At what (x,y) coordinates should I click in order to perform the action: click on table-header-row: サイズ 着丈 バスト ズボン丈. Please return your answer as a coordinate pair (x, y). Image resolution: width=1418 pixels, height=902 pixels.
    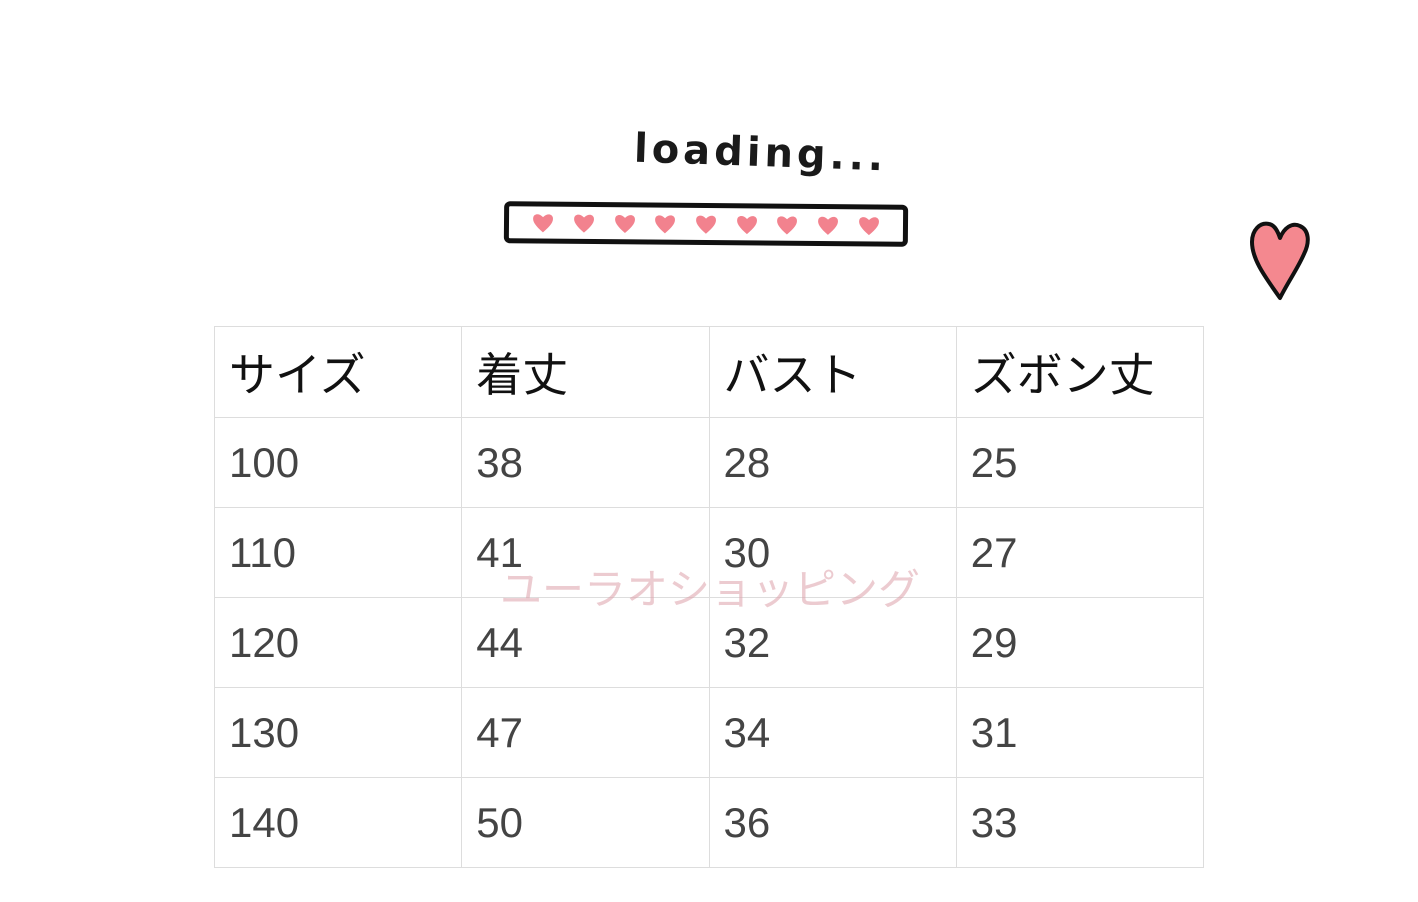
    Looking at the image, I should click on (709, 372).